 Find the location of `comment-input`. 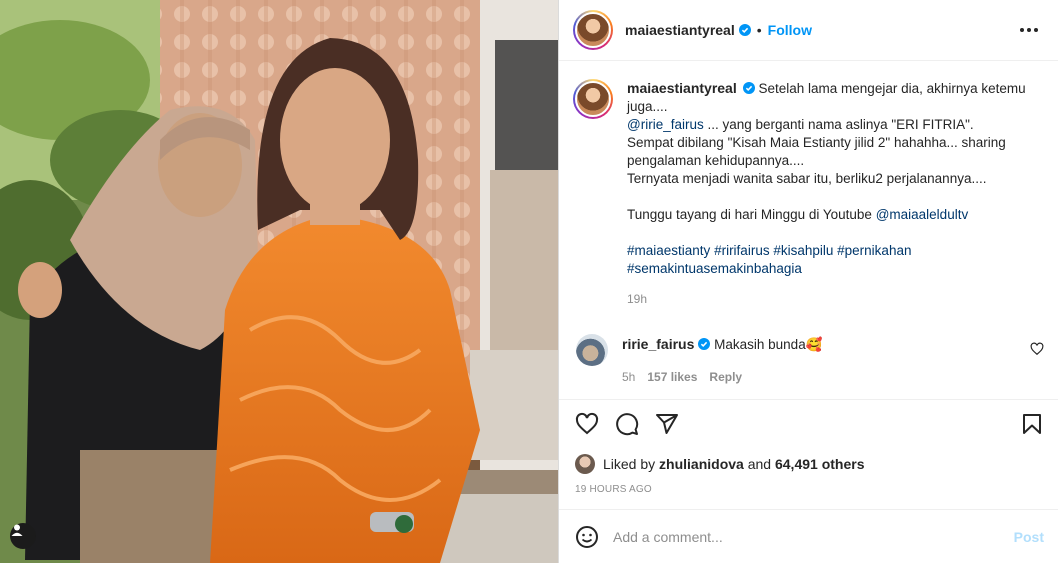

comment-input is located at coordinates (806, 536).